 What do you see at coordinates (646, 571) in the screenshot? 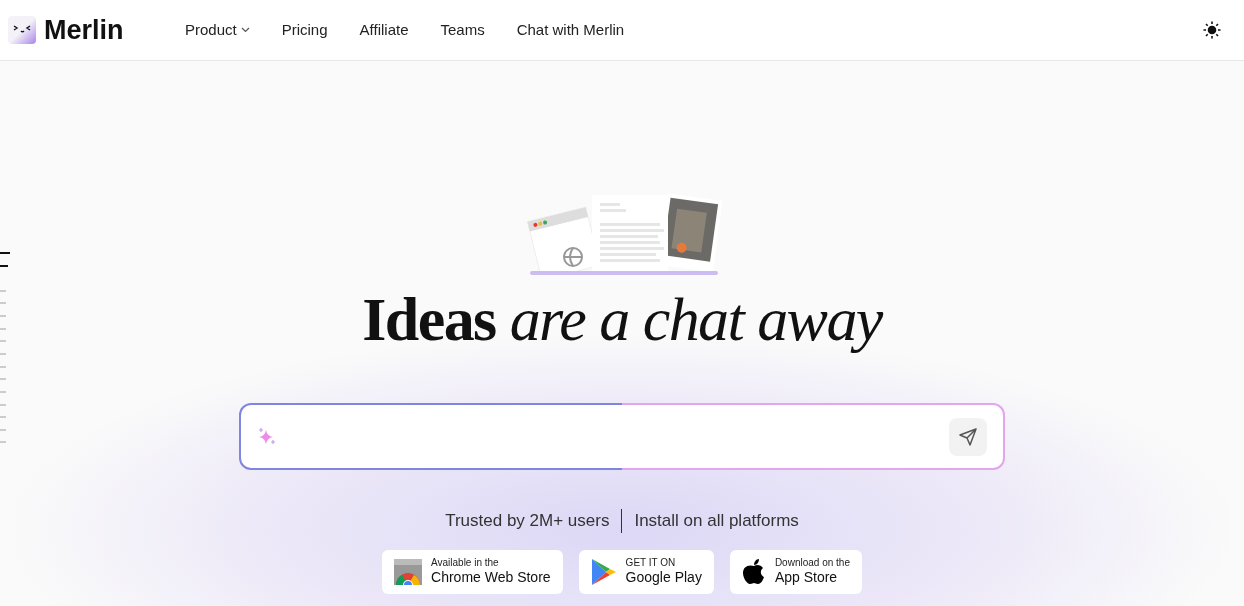
I see `store-badge-button: GET IT ON Google Play` at bounding box center [646, 571].